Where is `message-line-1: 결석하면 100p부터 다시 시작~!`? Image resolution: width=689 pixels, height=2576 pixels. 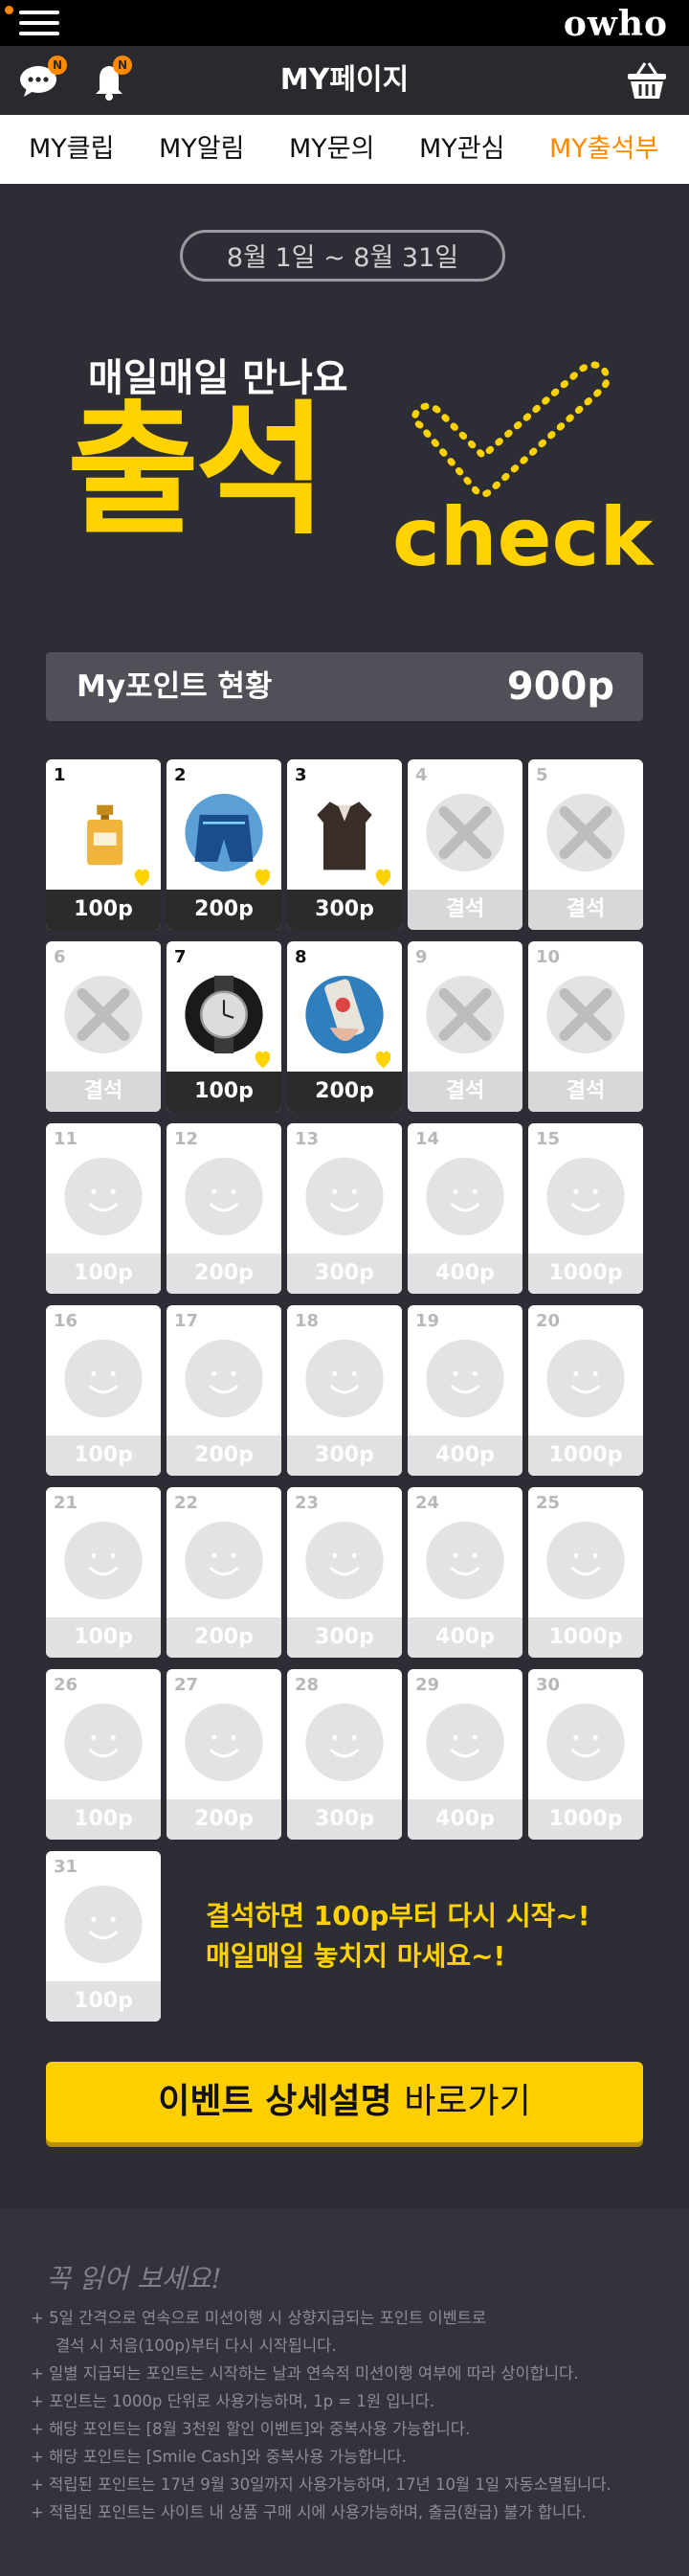 message-line-1: 결석하면 100p부터 다시 시작~! is located at coordinates (398, 1916).